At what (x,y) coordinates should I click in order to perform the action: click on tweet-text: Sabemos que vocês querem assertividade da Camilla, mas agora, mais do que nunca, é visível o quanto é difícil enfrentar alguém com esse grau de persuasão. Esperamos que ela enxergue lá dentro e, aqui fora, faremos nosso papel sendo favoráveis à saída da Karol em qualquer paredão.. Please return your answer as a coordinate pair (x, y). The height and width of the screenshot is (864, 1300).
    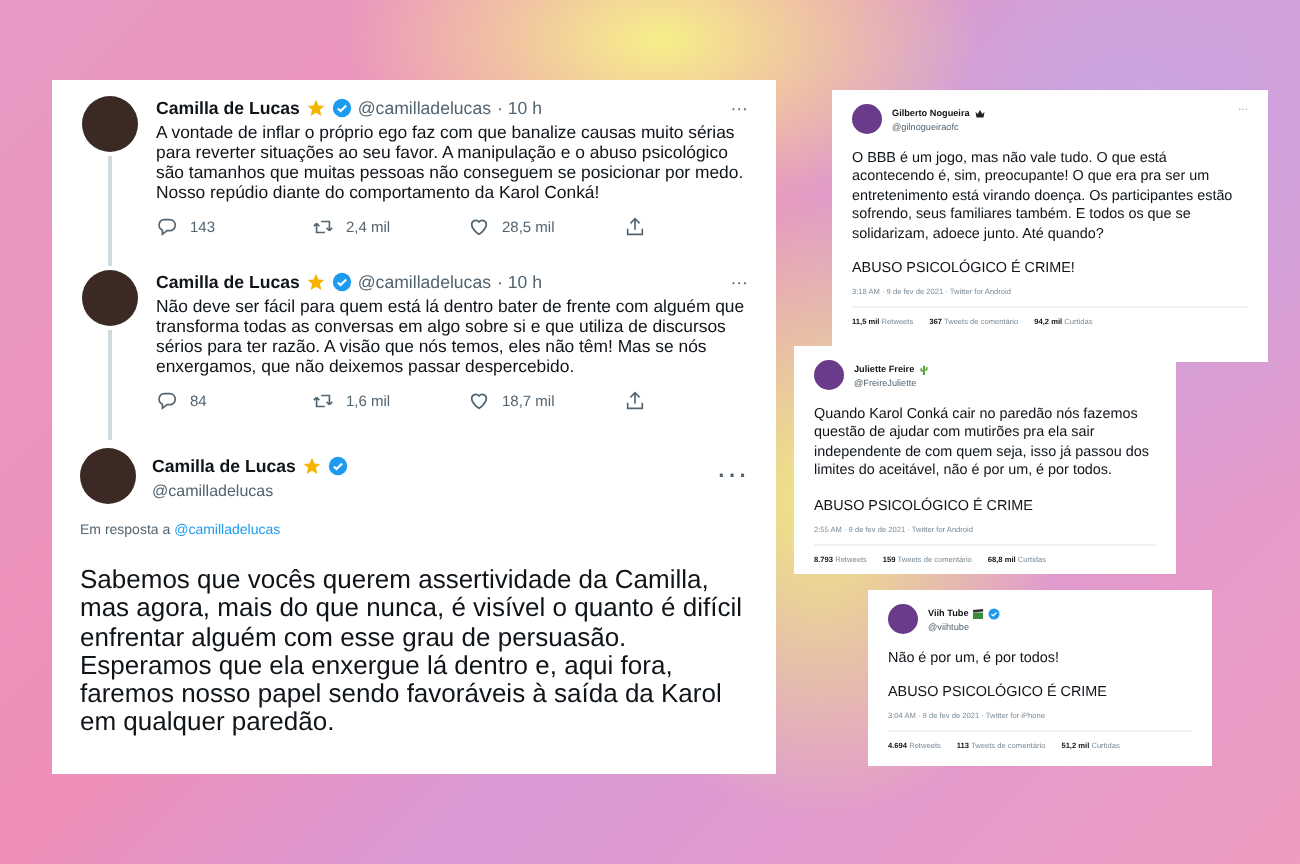
    Looking at the image, I should click on (412, 652).